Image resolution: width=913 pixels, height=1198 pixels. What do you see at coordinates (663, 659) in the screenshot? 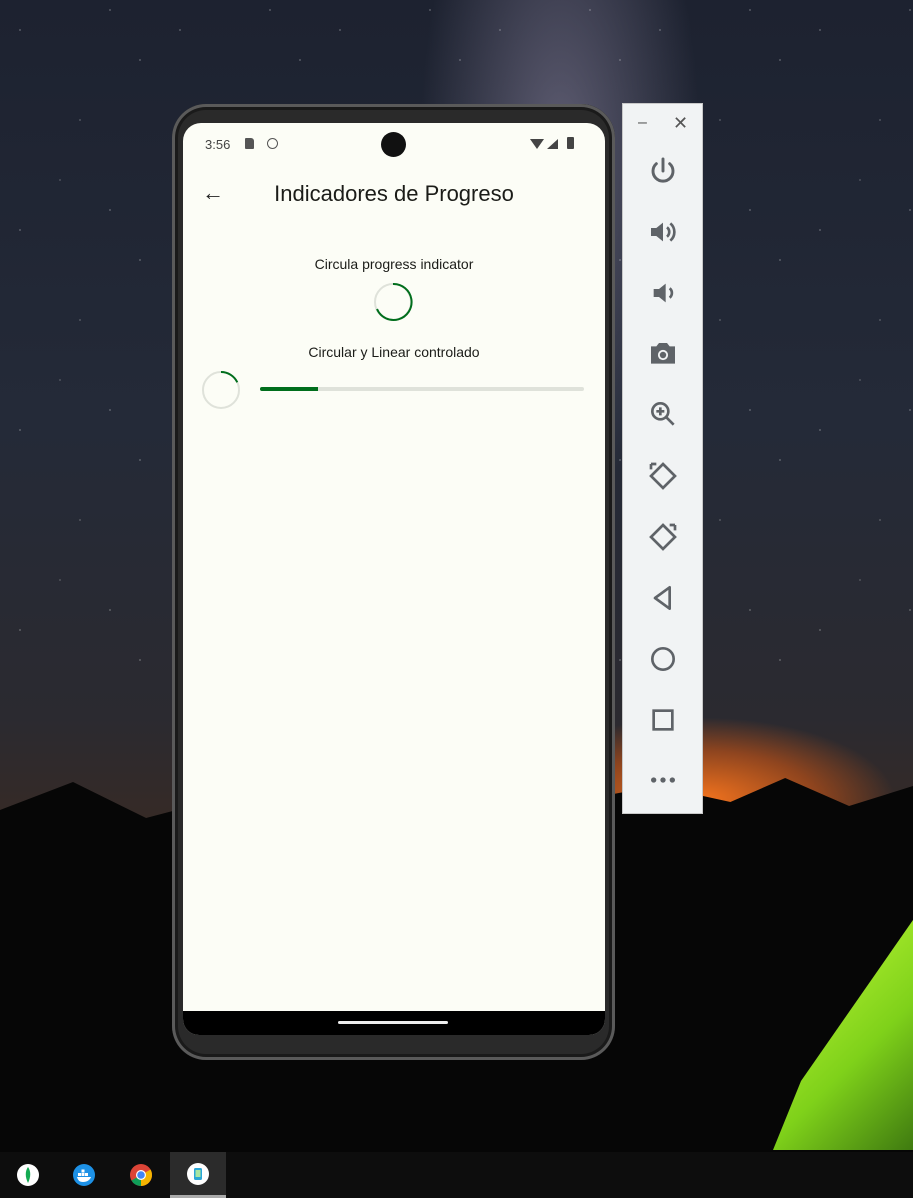
I see `home-icon` at bounding box center [663, 659].